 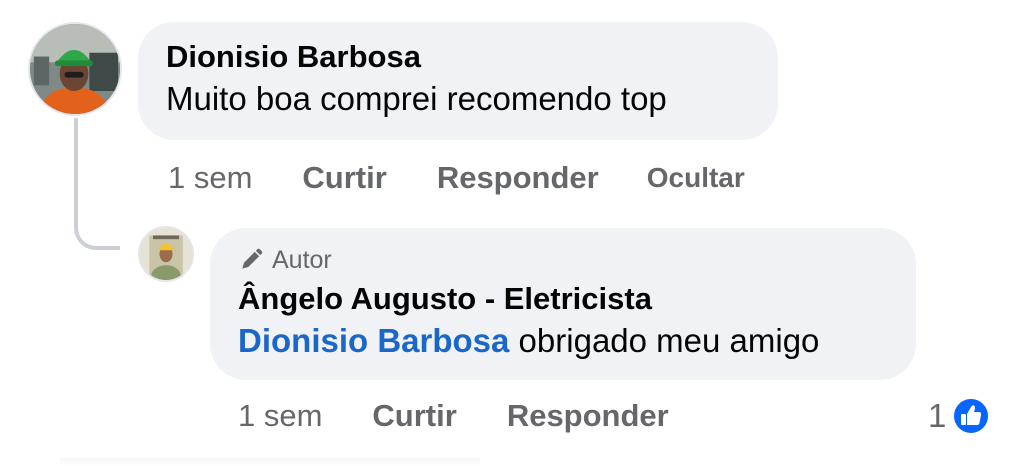 I want to click on like-icon, so click(x=971, y=416).